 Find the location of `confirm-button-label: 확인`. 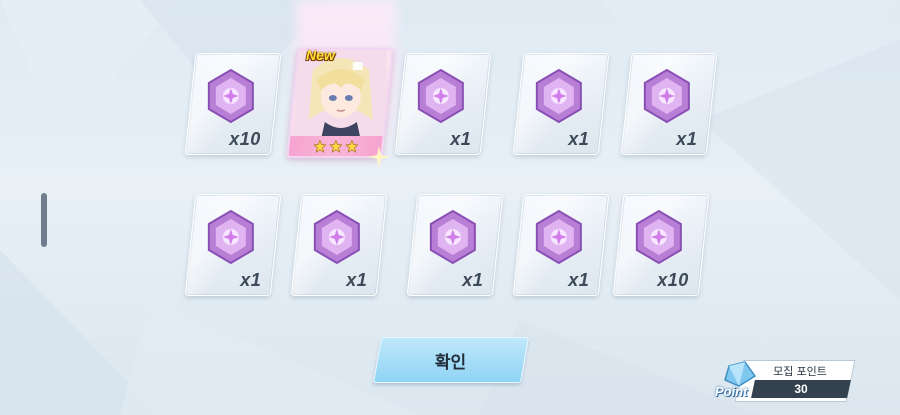

confirm-button-label: 확인 is located at coordinates (451, 362).